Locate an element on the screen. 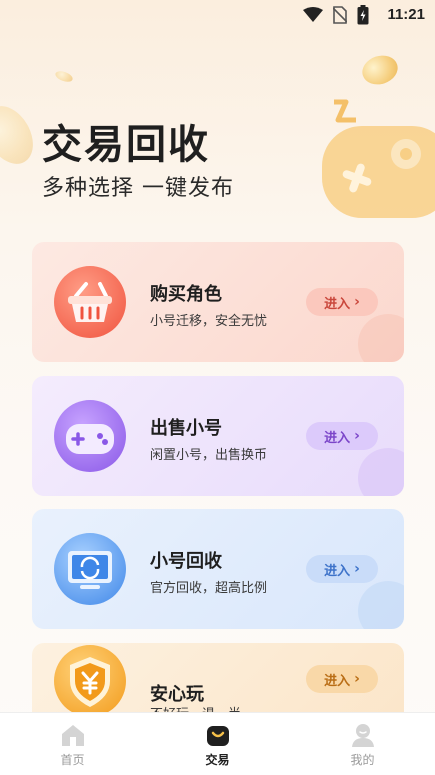 Image resolution: width=435 pixels, height=775 pixels. card-sell-account: 出售小号 闲置小号，出售换币 进入 › is located at coordinates (218, 436).